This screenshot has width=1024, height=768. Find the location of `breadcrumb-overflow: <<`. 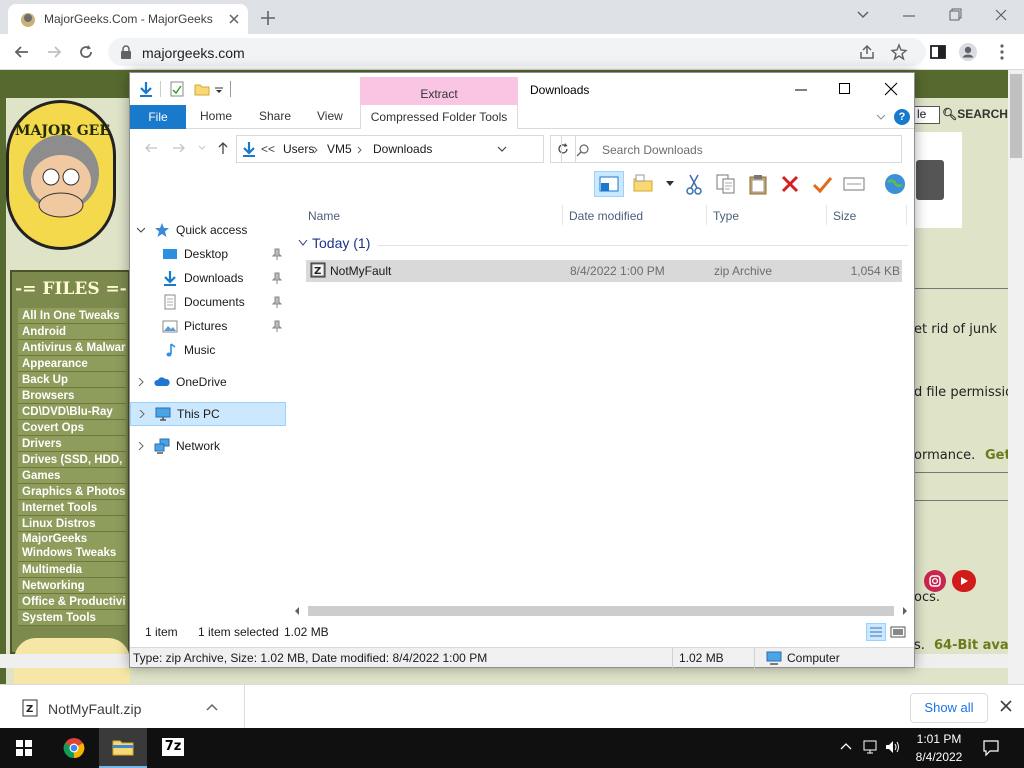

breadcrumb-overflow: << is located at coordinates (268, 149).